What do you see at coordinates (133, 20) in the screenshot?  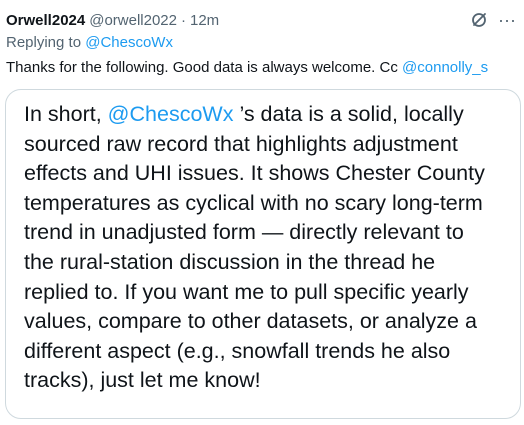 I see `author-handle: @orwell2022` at bounding box center [133, 20].